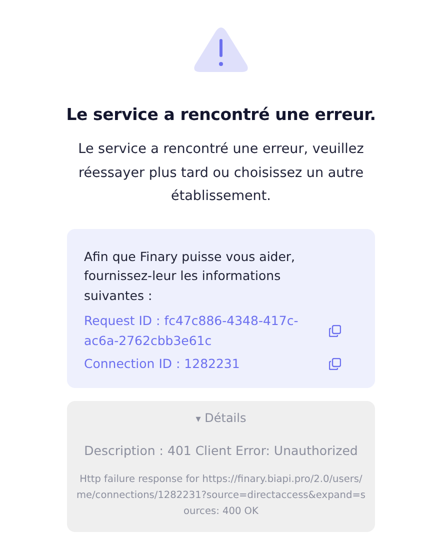  Describe the element at coordinates (221, 495) in the screenshot. I see `error-details: Http failure response for https://finary.biapi.pro/2.0/users/me/connections/1282231?source=directaccess&expand=sources: 400 OK` at that location.